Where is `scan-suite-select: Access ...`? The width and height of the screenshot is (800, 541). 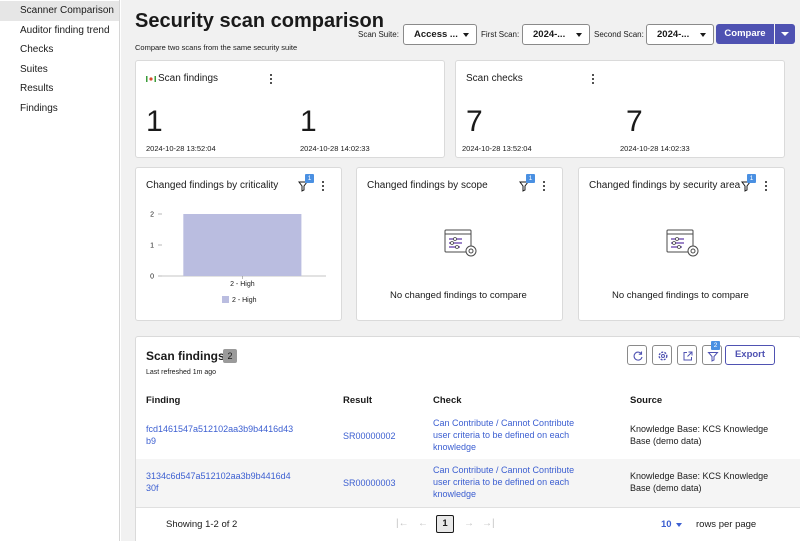 scan-suite-select: Access ... is located at coordinates (440, 34).